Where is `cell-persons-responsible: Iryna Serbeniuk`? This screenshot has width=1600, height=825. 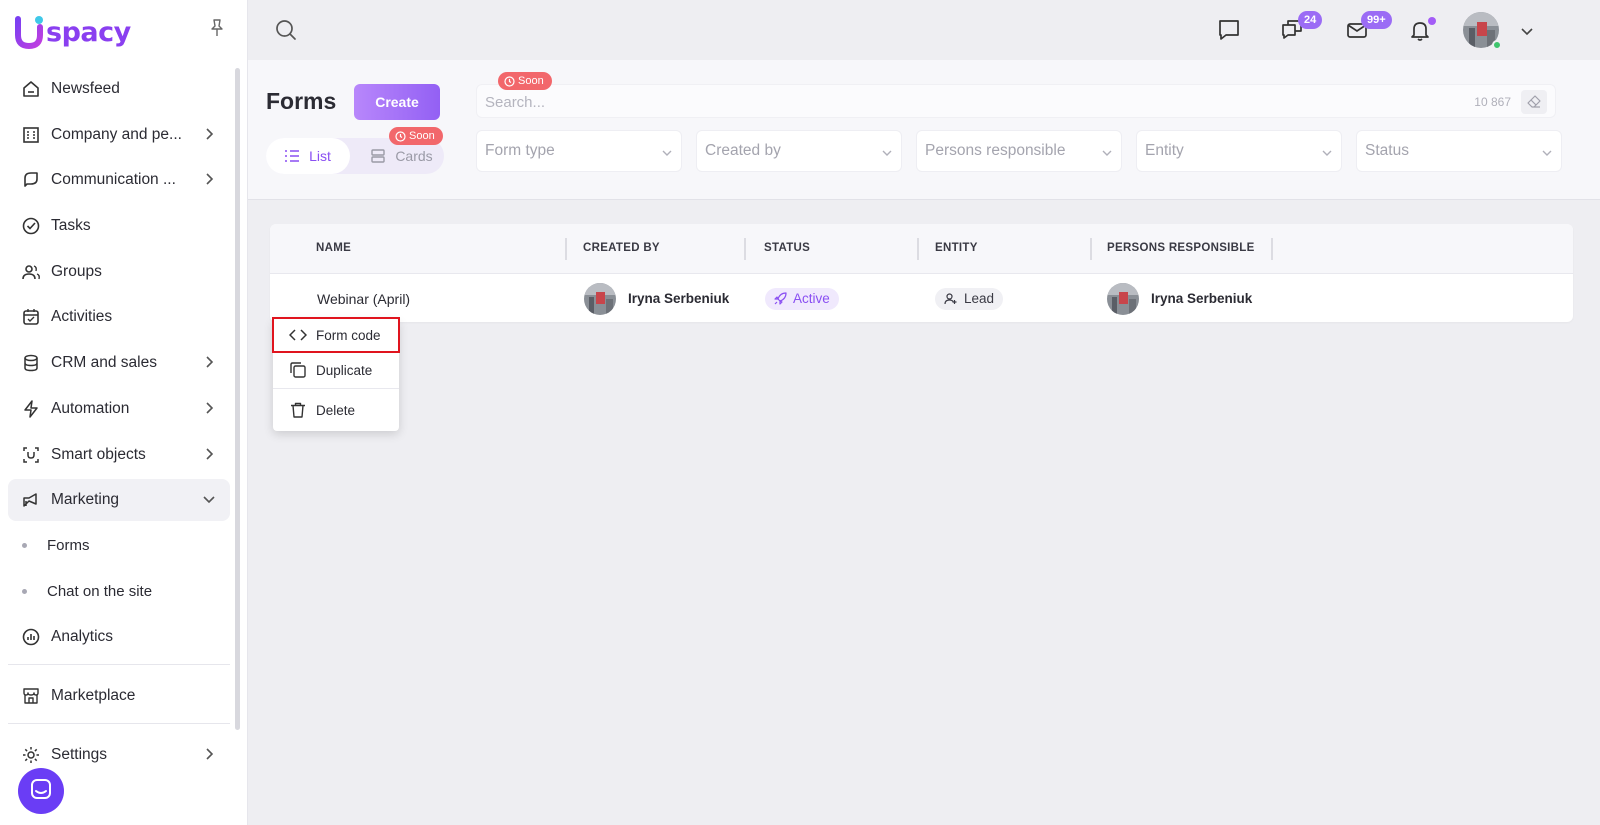 cell-persons-responsible: Iryna Serbeniuk is located at coordinates (1179, 298).